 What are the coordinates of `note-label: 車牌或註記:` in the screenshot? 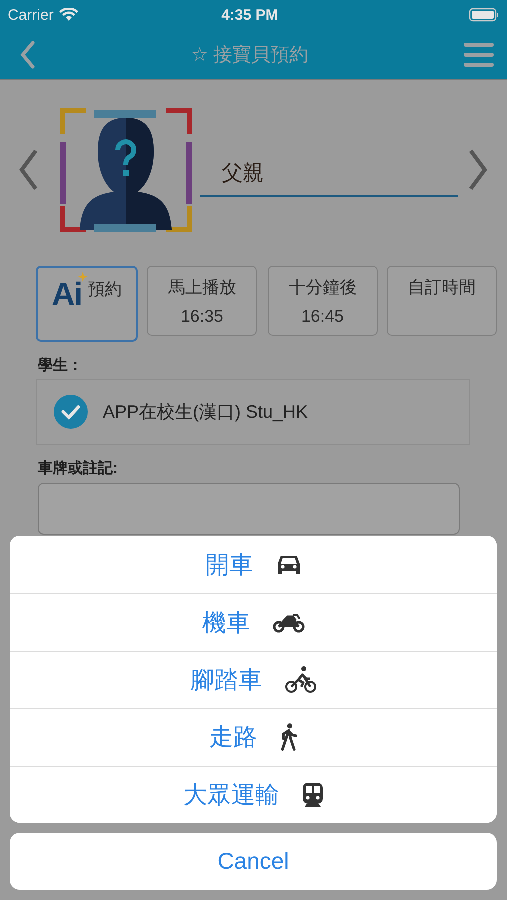 It's located at (78, 468).